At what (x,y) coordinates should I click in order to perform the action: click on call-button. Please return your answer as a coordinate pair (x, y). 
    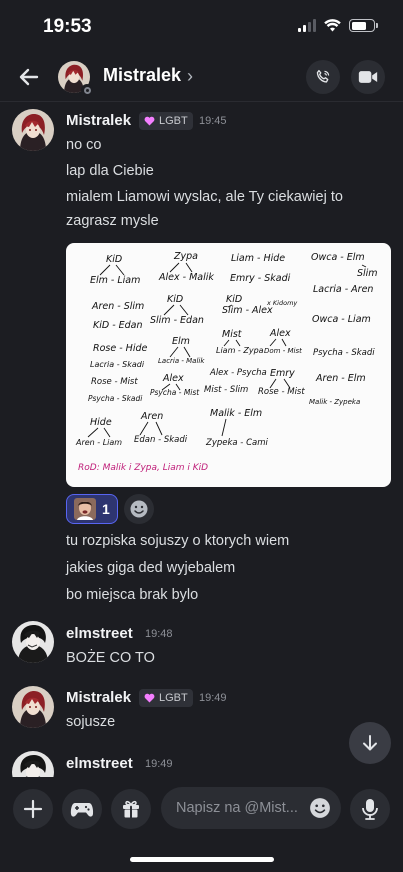
    Looking at the image, I should click on (323, 77).